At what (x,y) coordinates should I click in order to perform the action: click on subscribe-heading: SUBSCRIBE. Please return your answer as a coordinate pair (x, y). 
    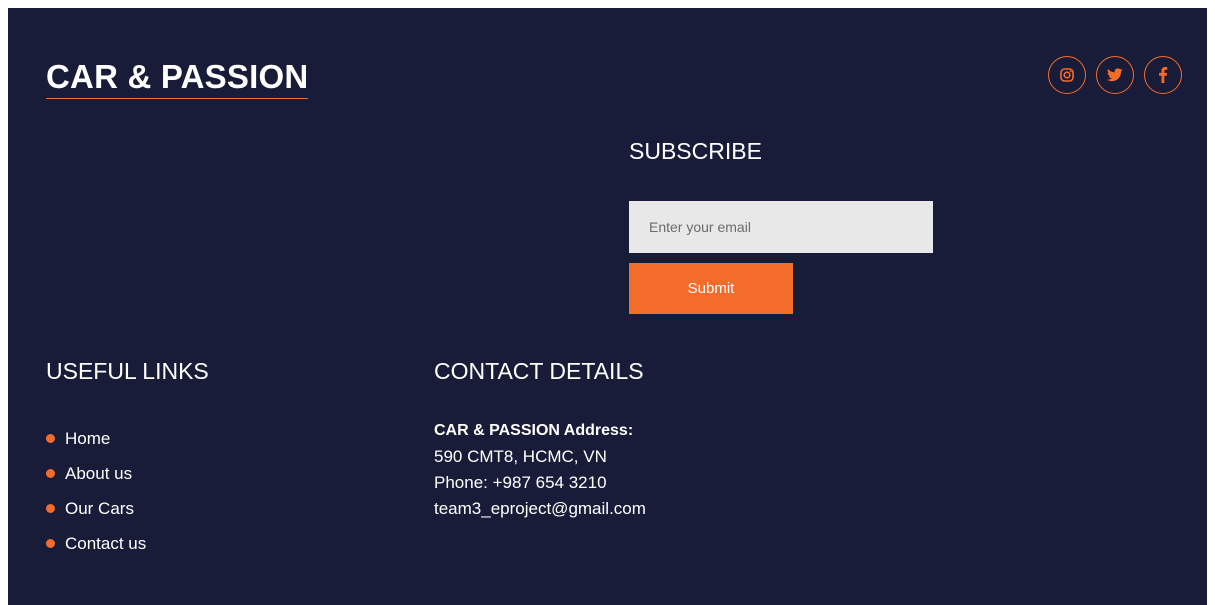
    Looking at the image, I should click on (695, 151).